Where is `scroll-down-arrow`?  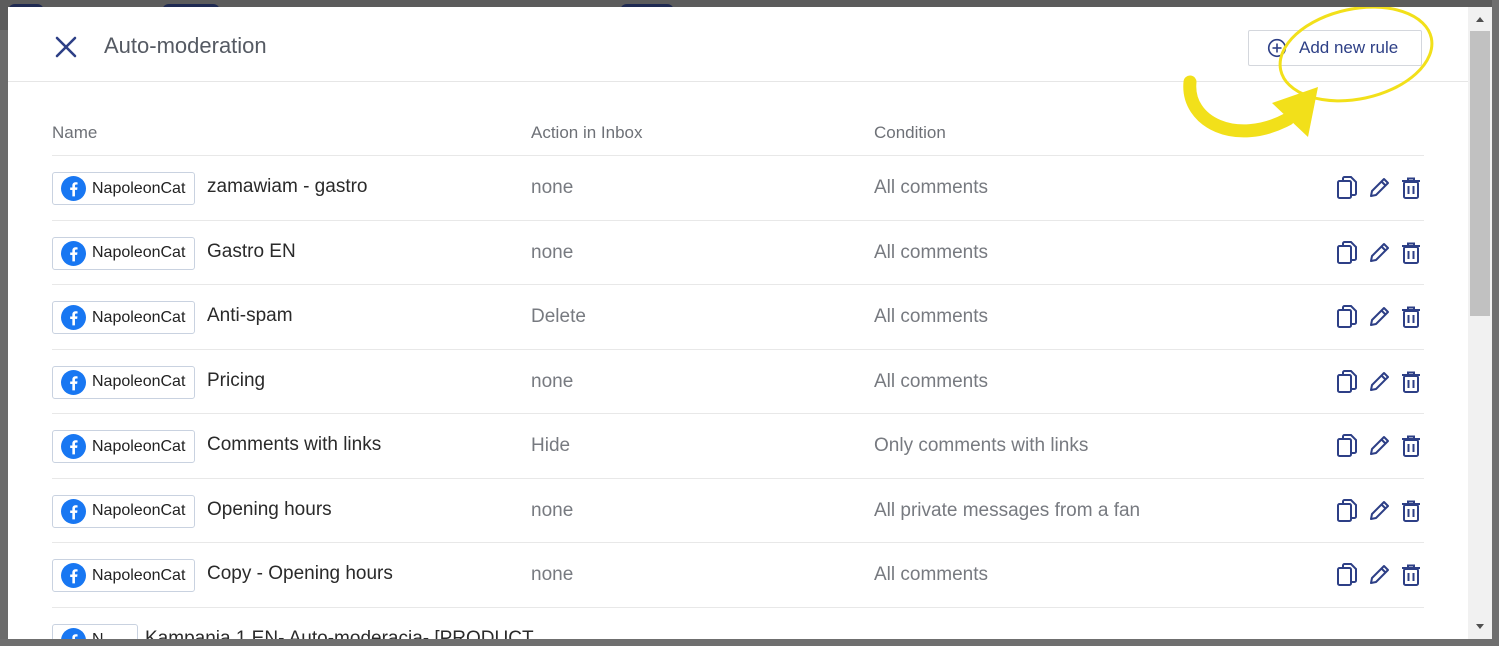 scroll-down-arrow is located at coordinates (1480, 627).